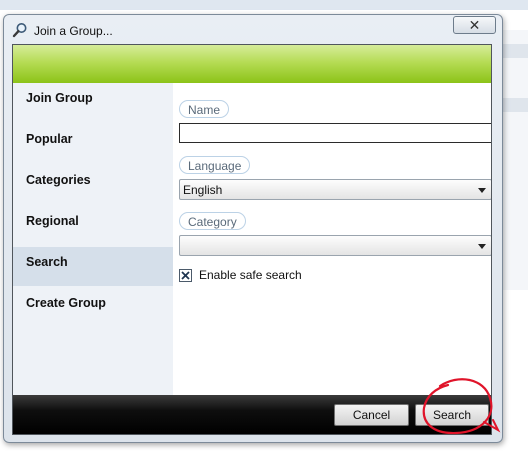  I want to click on sidebar-item-create-group: Create Group, so click(93, 307).